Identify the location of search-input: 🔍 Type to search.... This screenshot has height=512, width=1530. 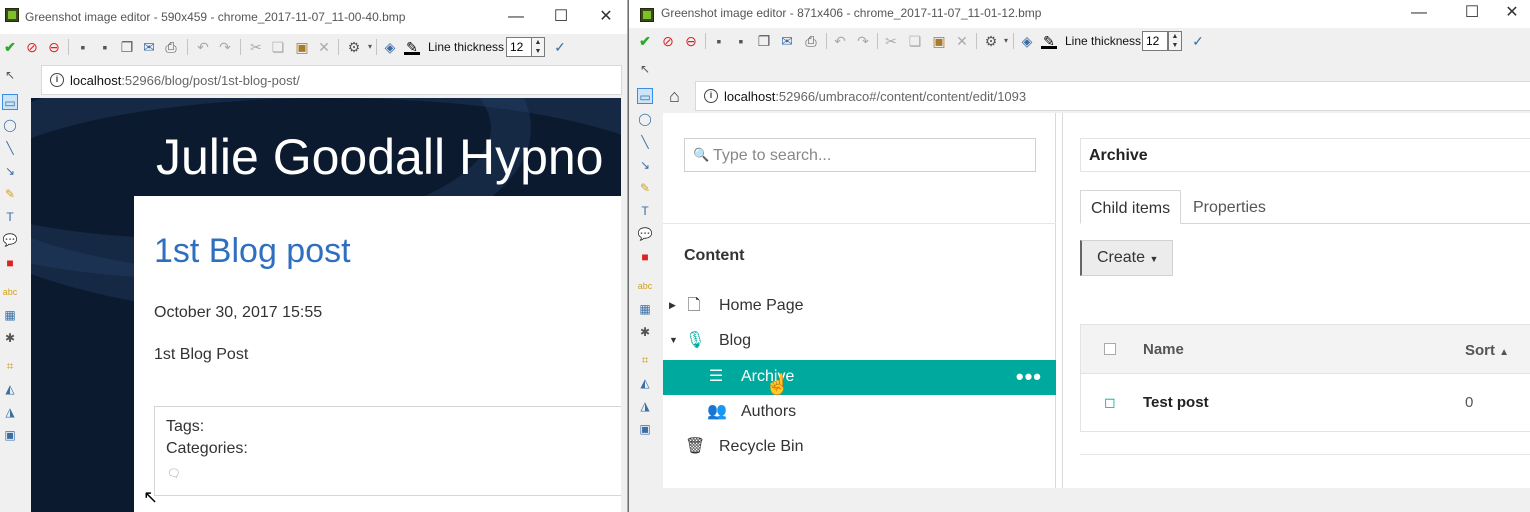
(860, 155).